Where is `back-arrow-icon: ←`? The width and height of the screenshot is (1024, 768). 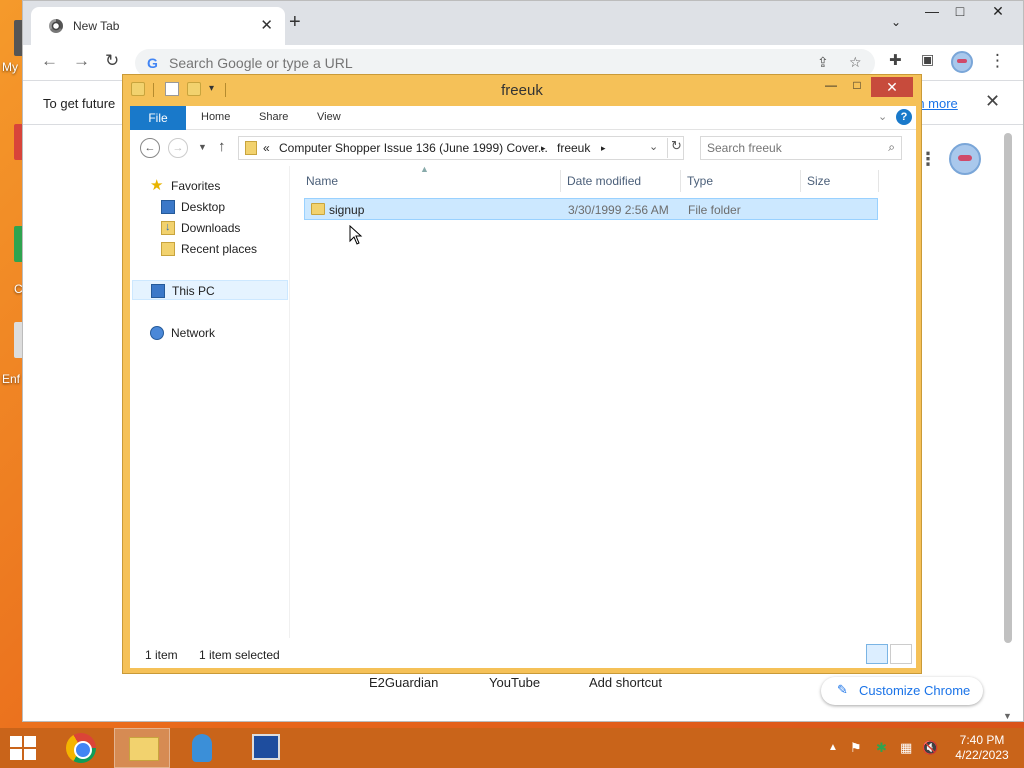
back-arrow-icon: ← is located at coordinates (49, 61).